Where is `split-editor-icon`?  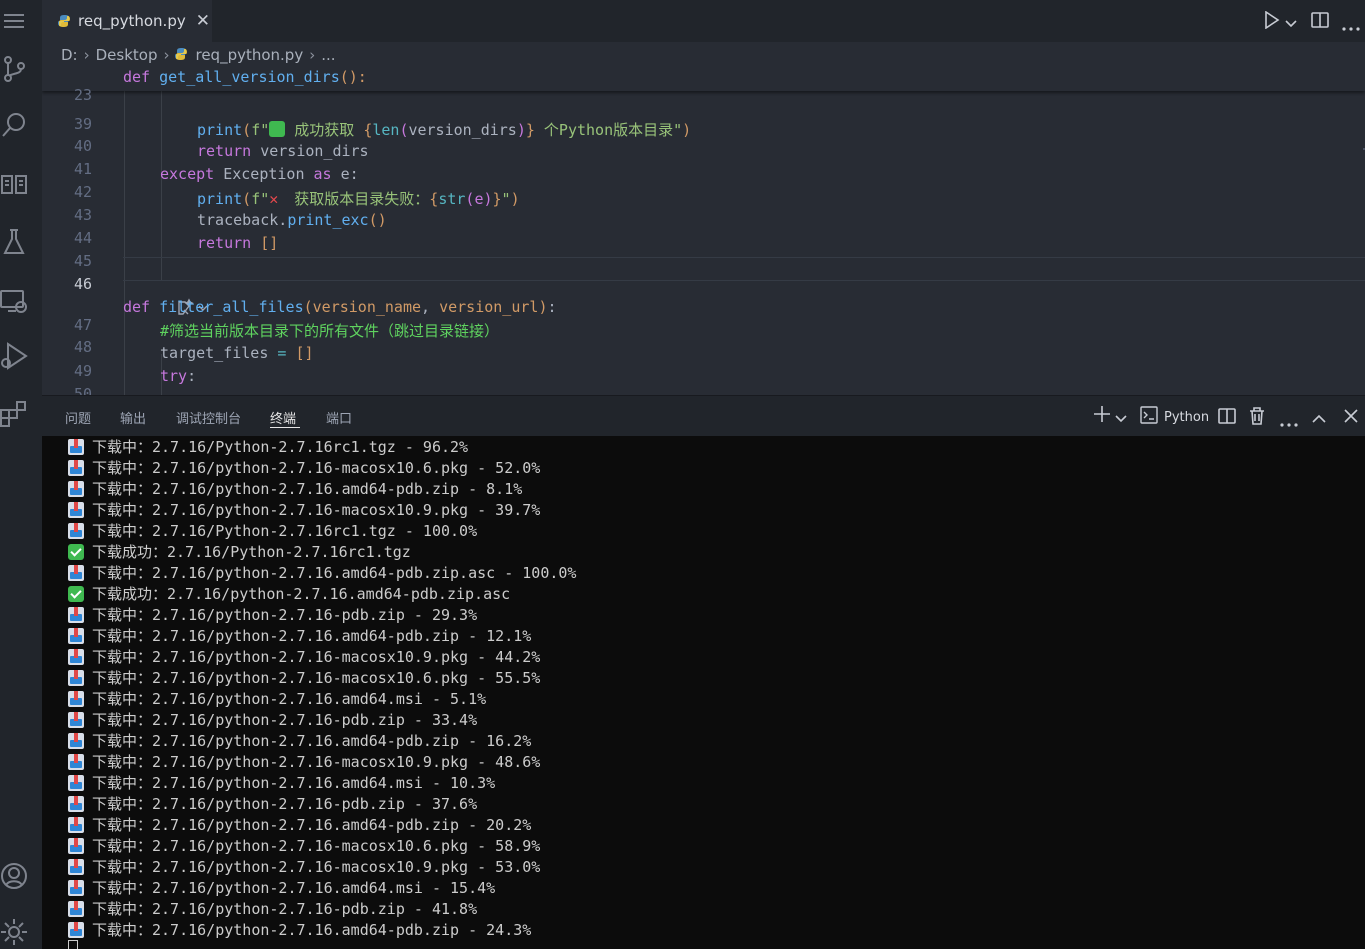
split-editor-icon is located at coordinates (1320, 22).